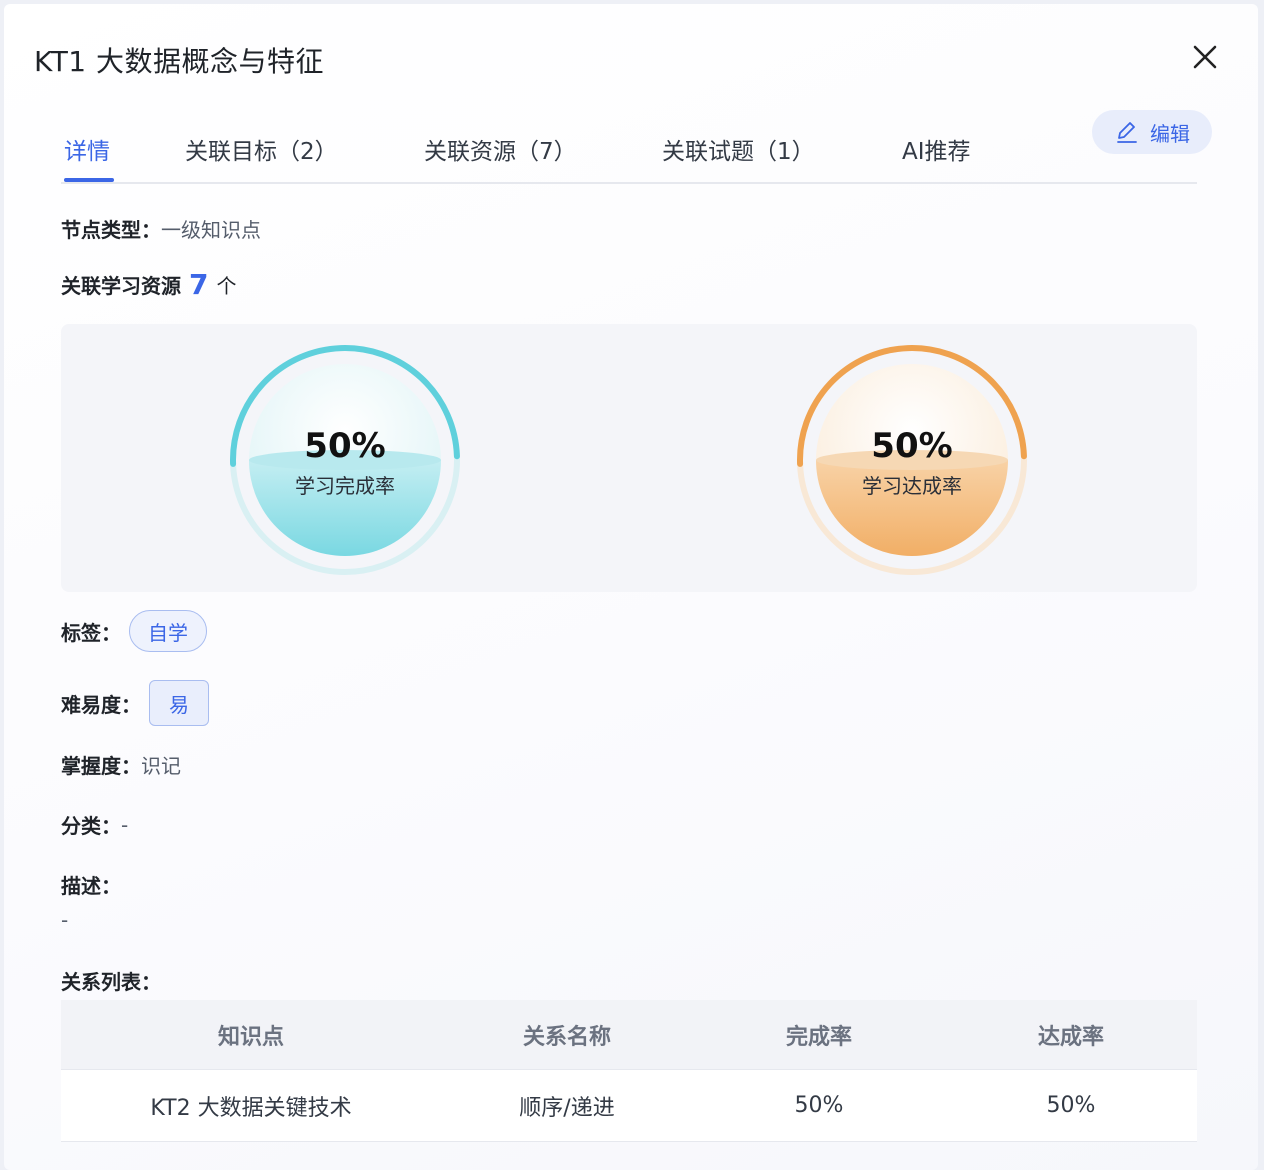 Image resolution: width=1264 pixels, height=1170 pixels. What do you see at coordinates (121, 286) in the screenshot?
I see `resources-prefix: 关联学习资源` at bounding box center [121, 286].